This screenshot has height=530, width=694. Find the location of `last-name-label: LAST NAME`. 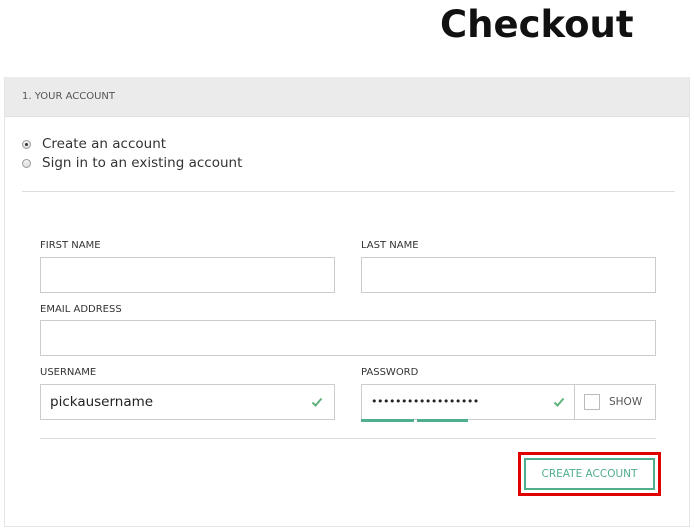

last-name-label: LAST NAME is located at coordinates (390, 245).